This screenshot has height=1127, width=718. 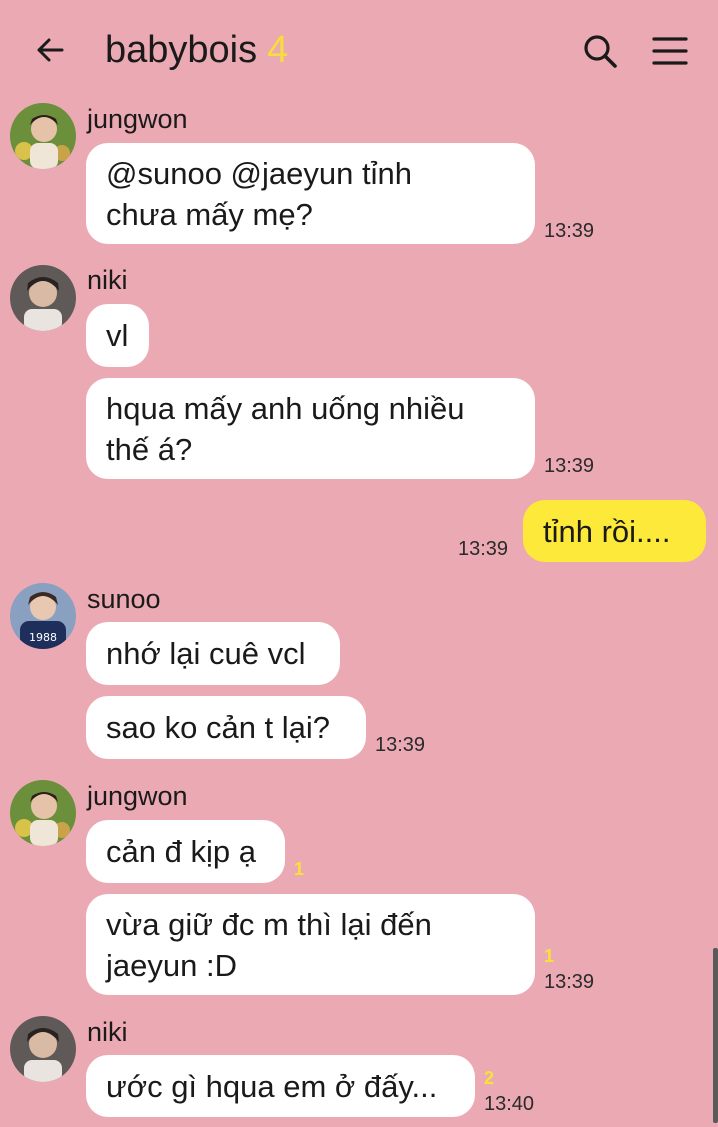 I want to click on message-bubble: cản đ kịp ạ, so click(x=185, y=851).